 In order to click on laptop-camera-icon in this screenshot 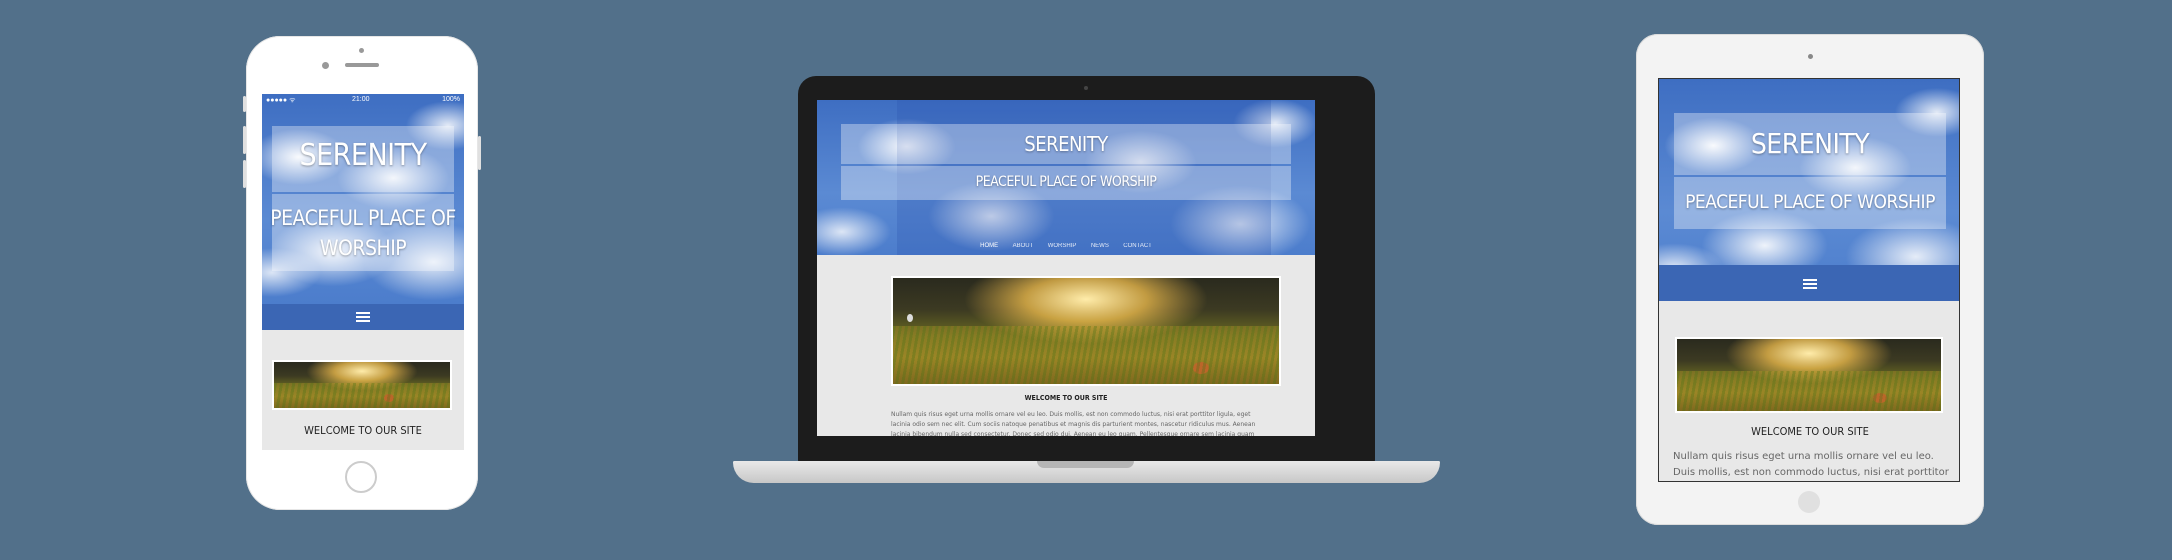, I will do `click(1086, 88)`.